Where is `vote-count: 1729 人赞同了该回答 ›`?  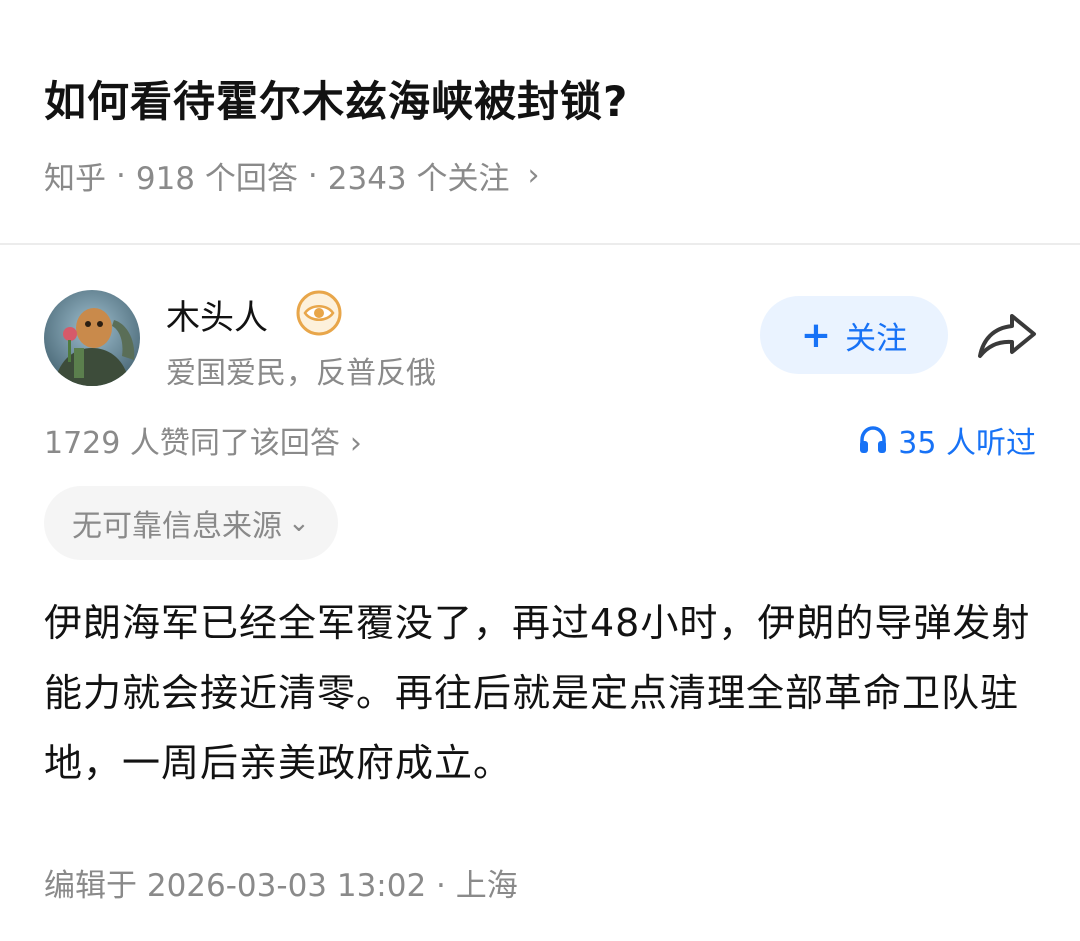
vote-count: 1729 人赞同了该回答 › is located at coordinates (203, 440).